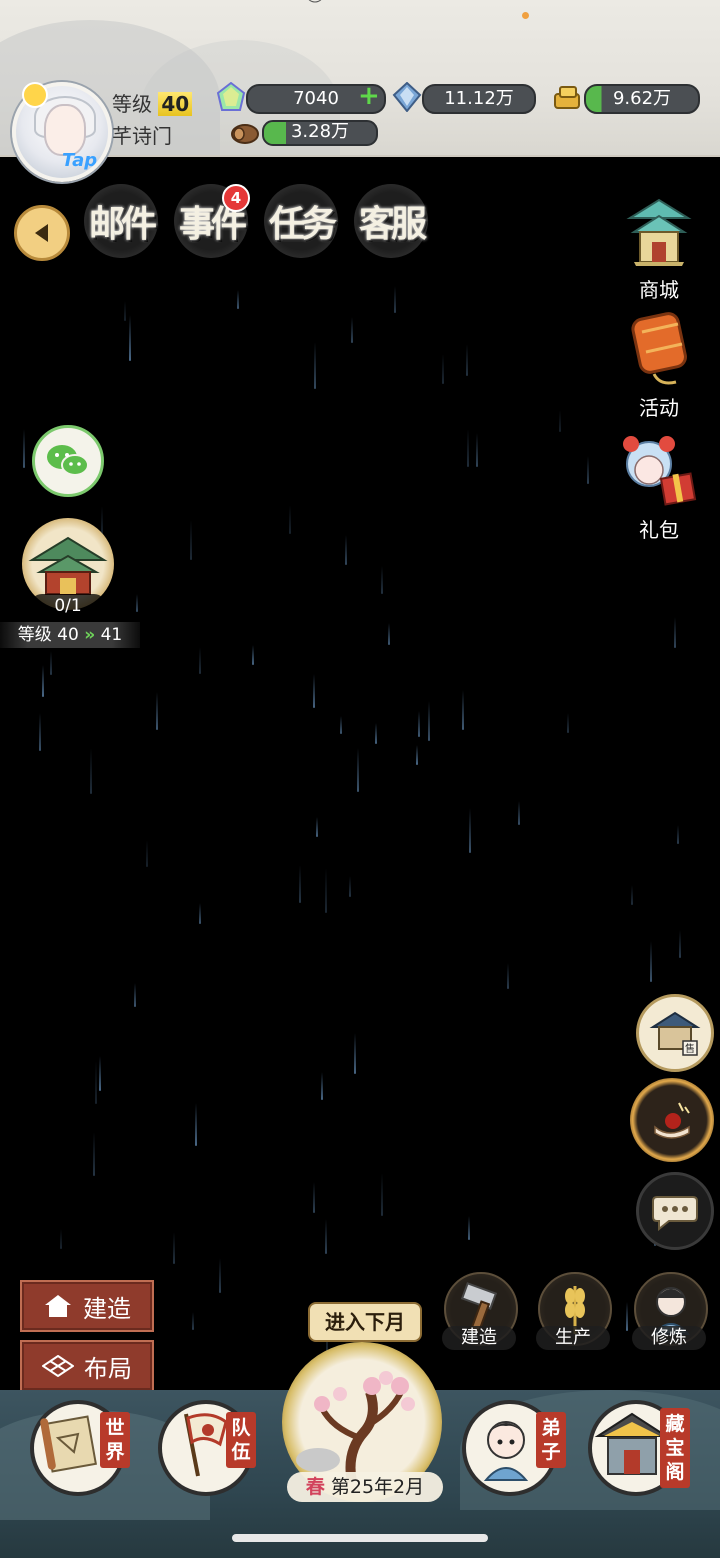 This screenshot has width=720, height=1558. Describe the element at coordinates (391, 221) in the screenshot. I see `tab-support: 客服` at that location.